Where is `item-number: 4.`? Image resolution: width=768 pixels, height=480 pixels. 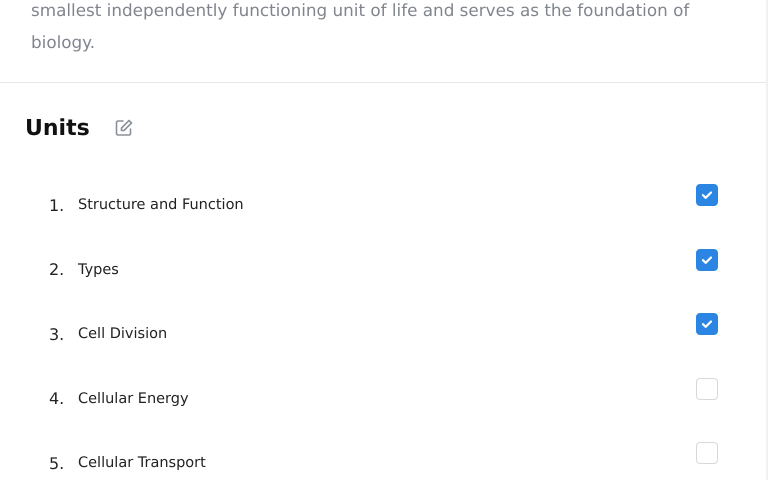
item-number: 4. is located at coordinates (57, 398).